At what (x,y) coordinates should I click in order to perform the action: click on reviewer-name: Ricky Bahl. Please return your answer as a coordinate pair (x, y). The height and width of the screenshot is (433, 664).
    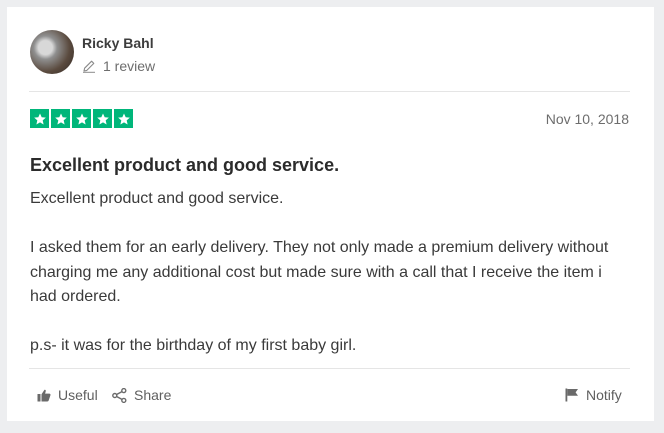
    Looking at the image, I should click on (118, 43).